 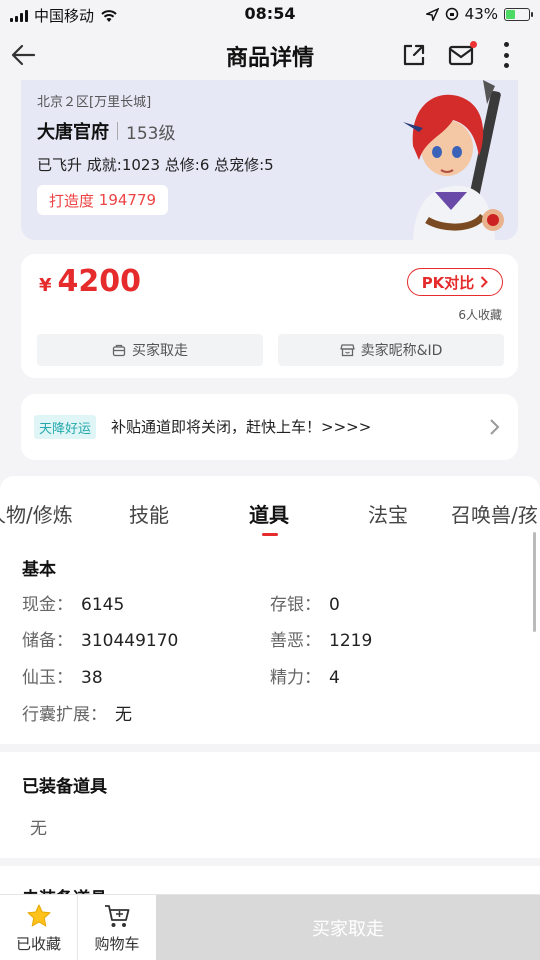 What do you see at coordinates (38, 829) in the screenshot?
I see `equipped-empty-text: 无` at bounding box center [38, 829].